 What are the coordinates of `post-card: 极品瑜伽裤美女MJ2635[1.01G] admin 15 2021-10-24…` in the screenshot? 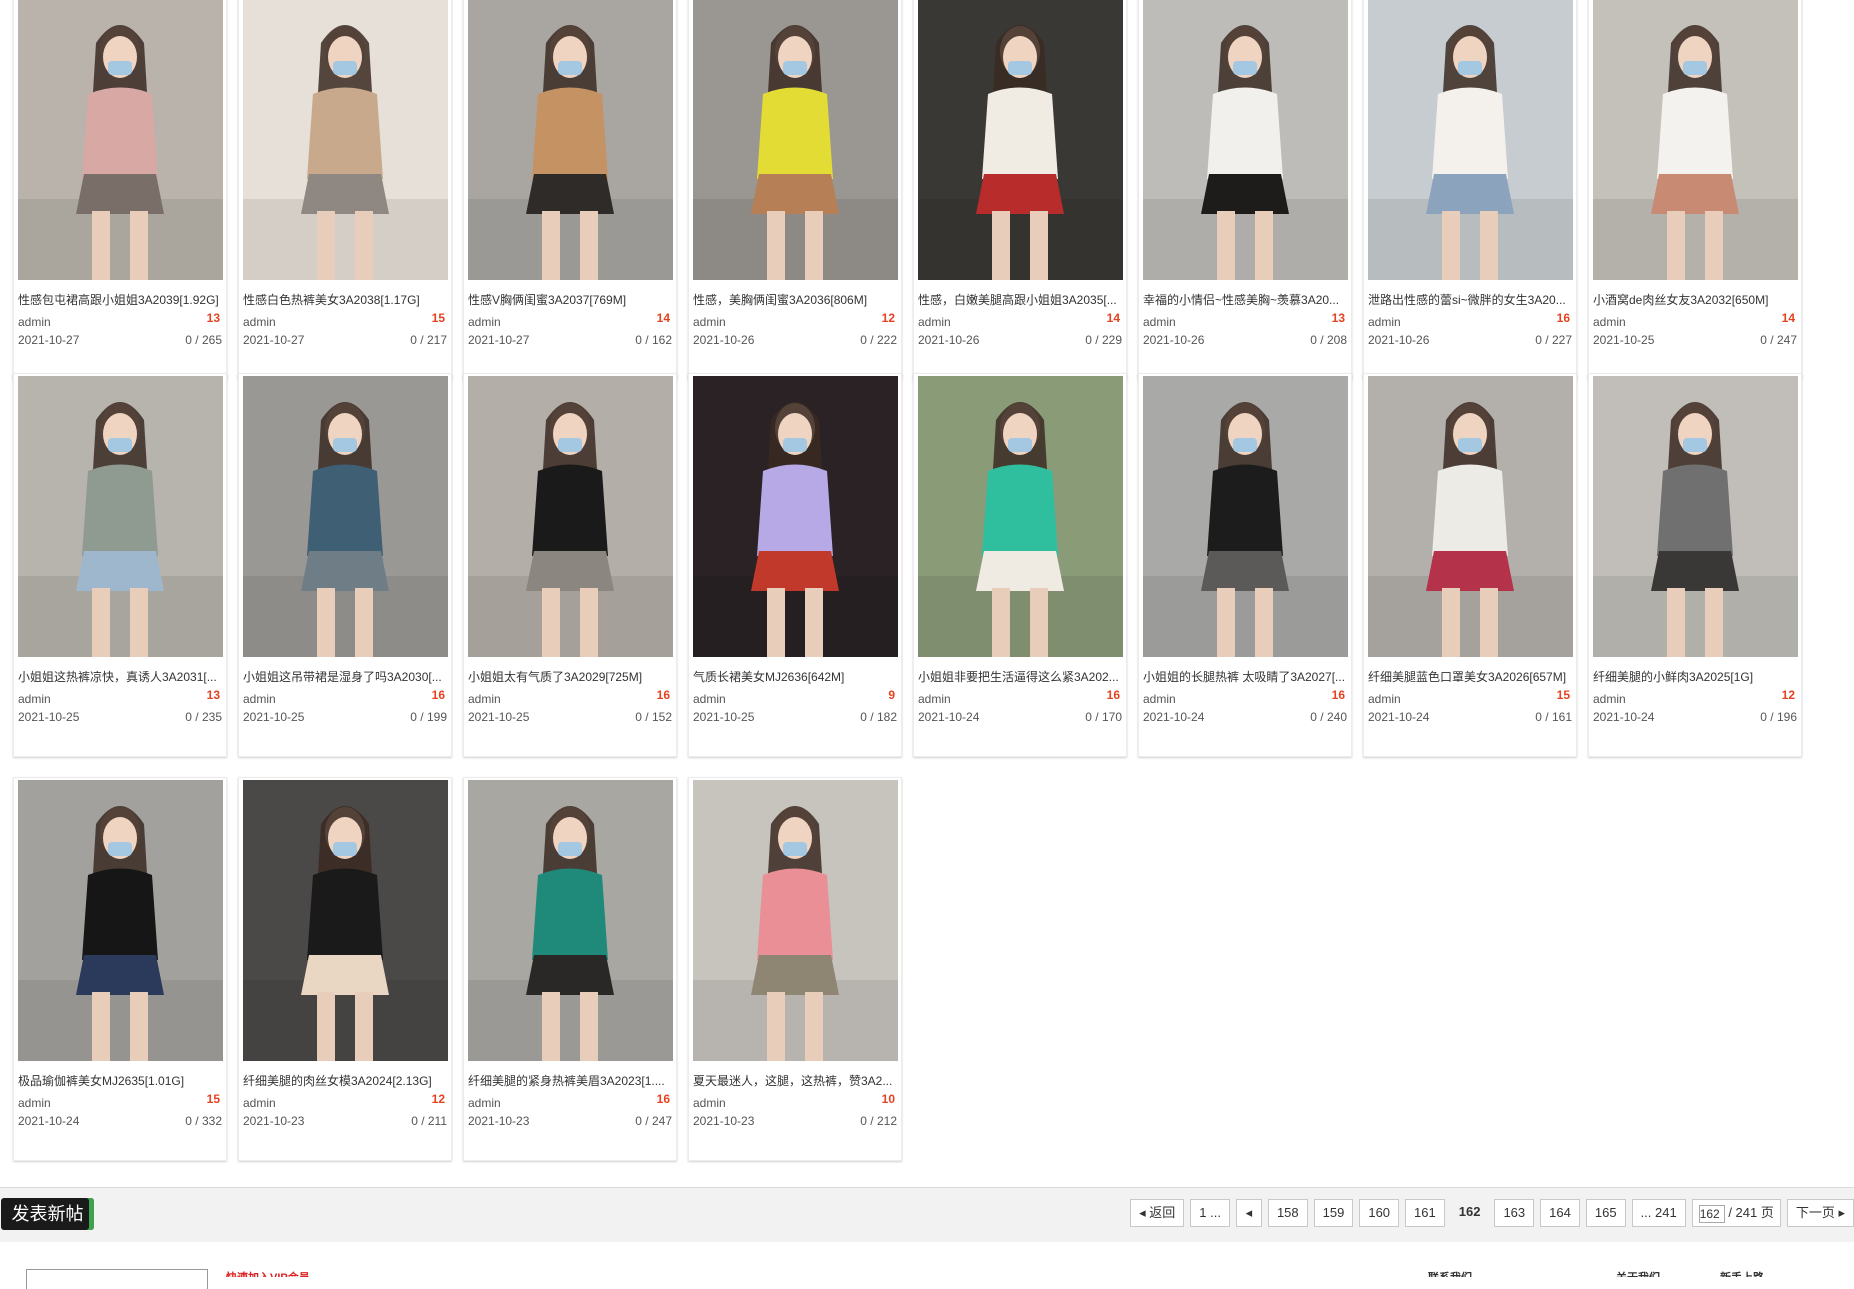 It's located at (120, 969).